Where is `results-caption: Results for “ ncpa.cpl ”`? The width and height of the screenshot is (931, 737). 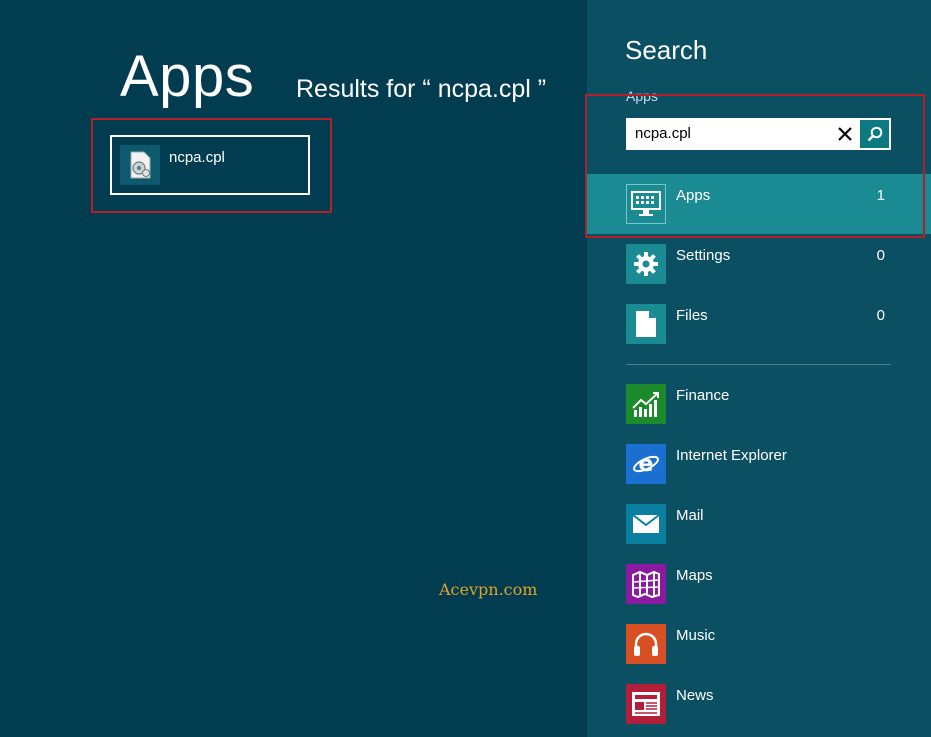 results-caption: Results for “ ncpa.cpl ” is located at coordinates (421, 89).